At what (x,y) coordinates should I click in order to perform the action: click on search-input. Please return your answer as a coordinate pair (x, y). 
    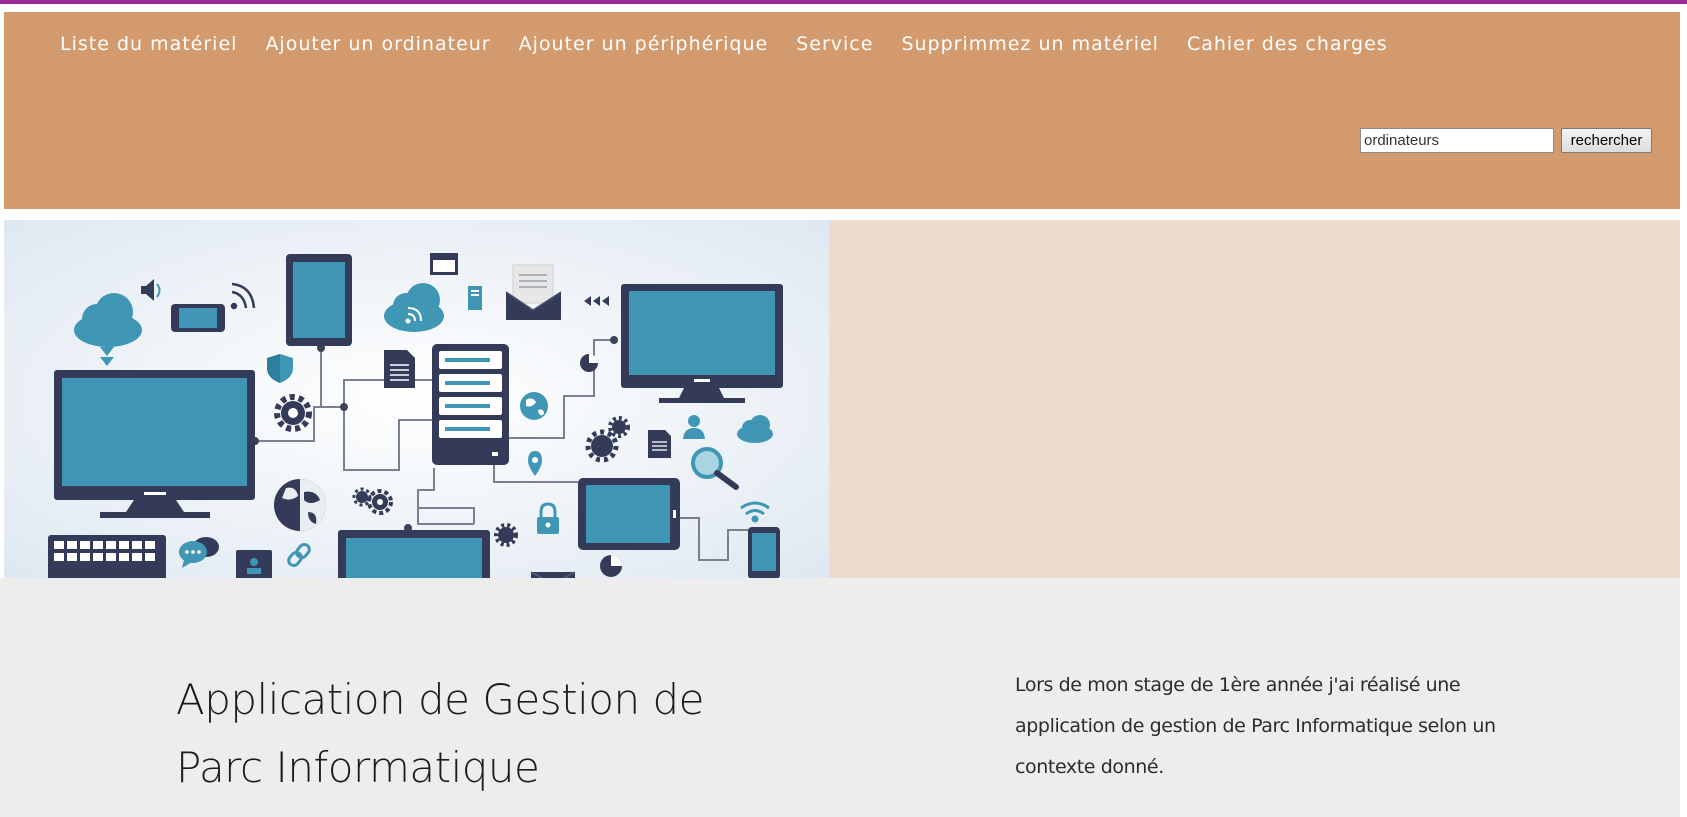
    Looking at the image, I should click on (1457, 140).